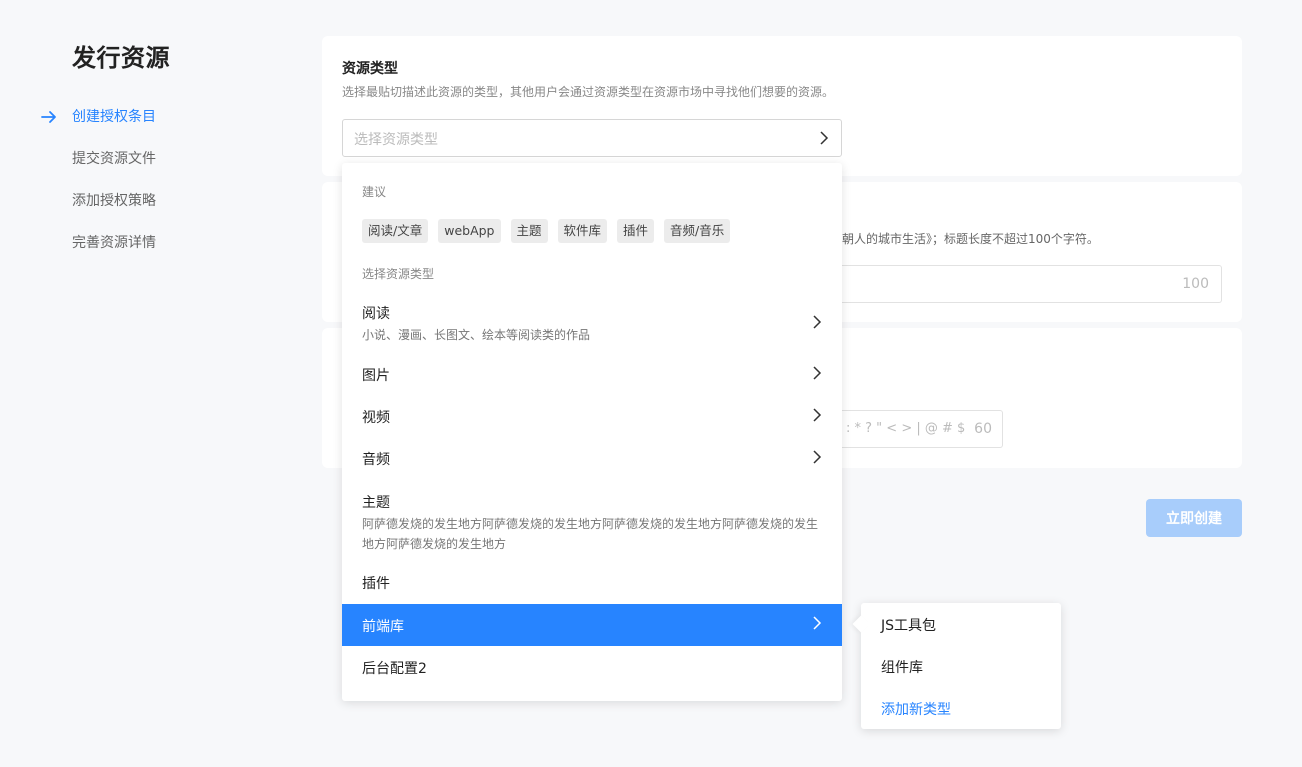 This screenshot has height=767, width=1302. What do you see at coordinates (376, 376) in the screenshot?
I see `item-title: 图片` at bounding box center [376, 376].